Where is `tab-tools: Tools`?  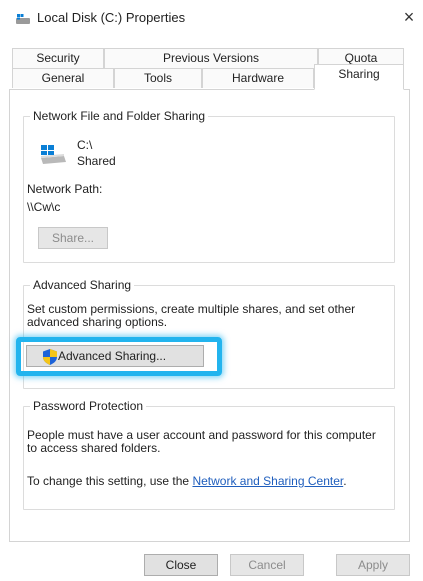 tab-tools: Tools is located at coordinates (158, 78).